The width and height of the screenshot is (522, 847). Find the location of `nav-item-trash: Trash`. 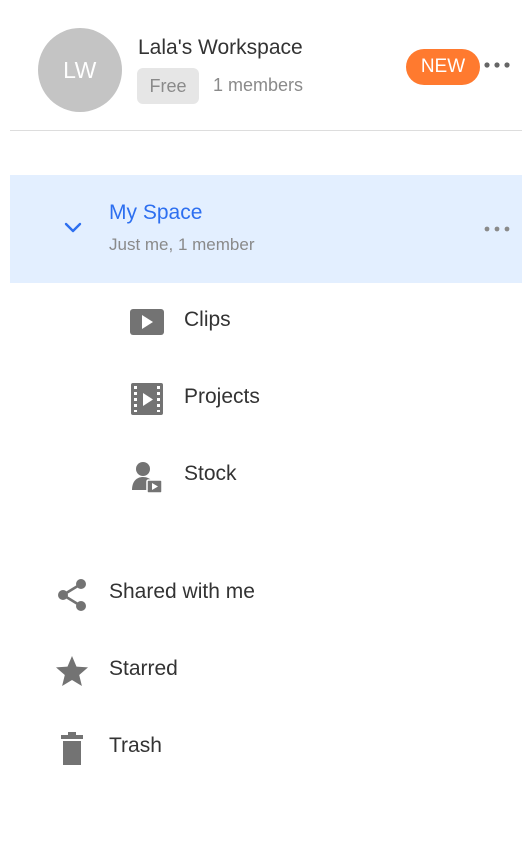

nav-item-trash: Trash is located at coordinates (220, 748).